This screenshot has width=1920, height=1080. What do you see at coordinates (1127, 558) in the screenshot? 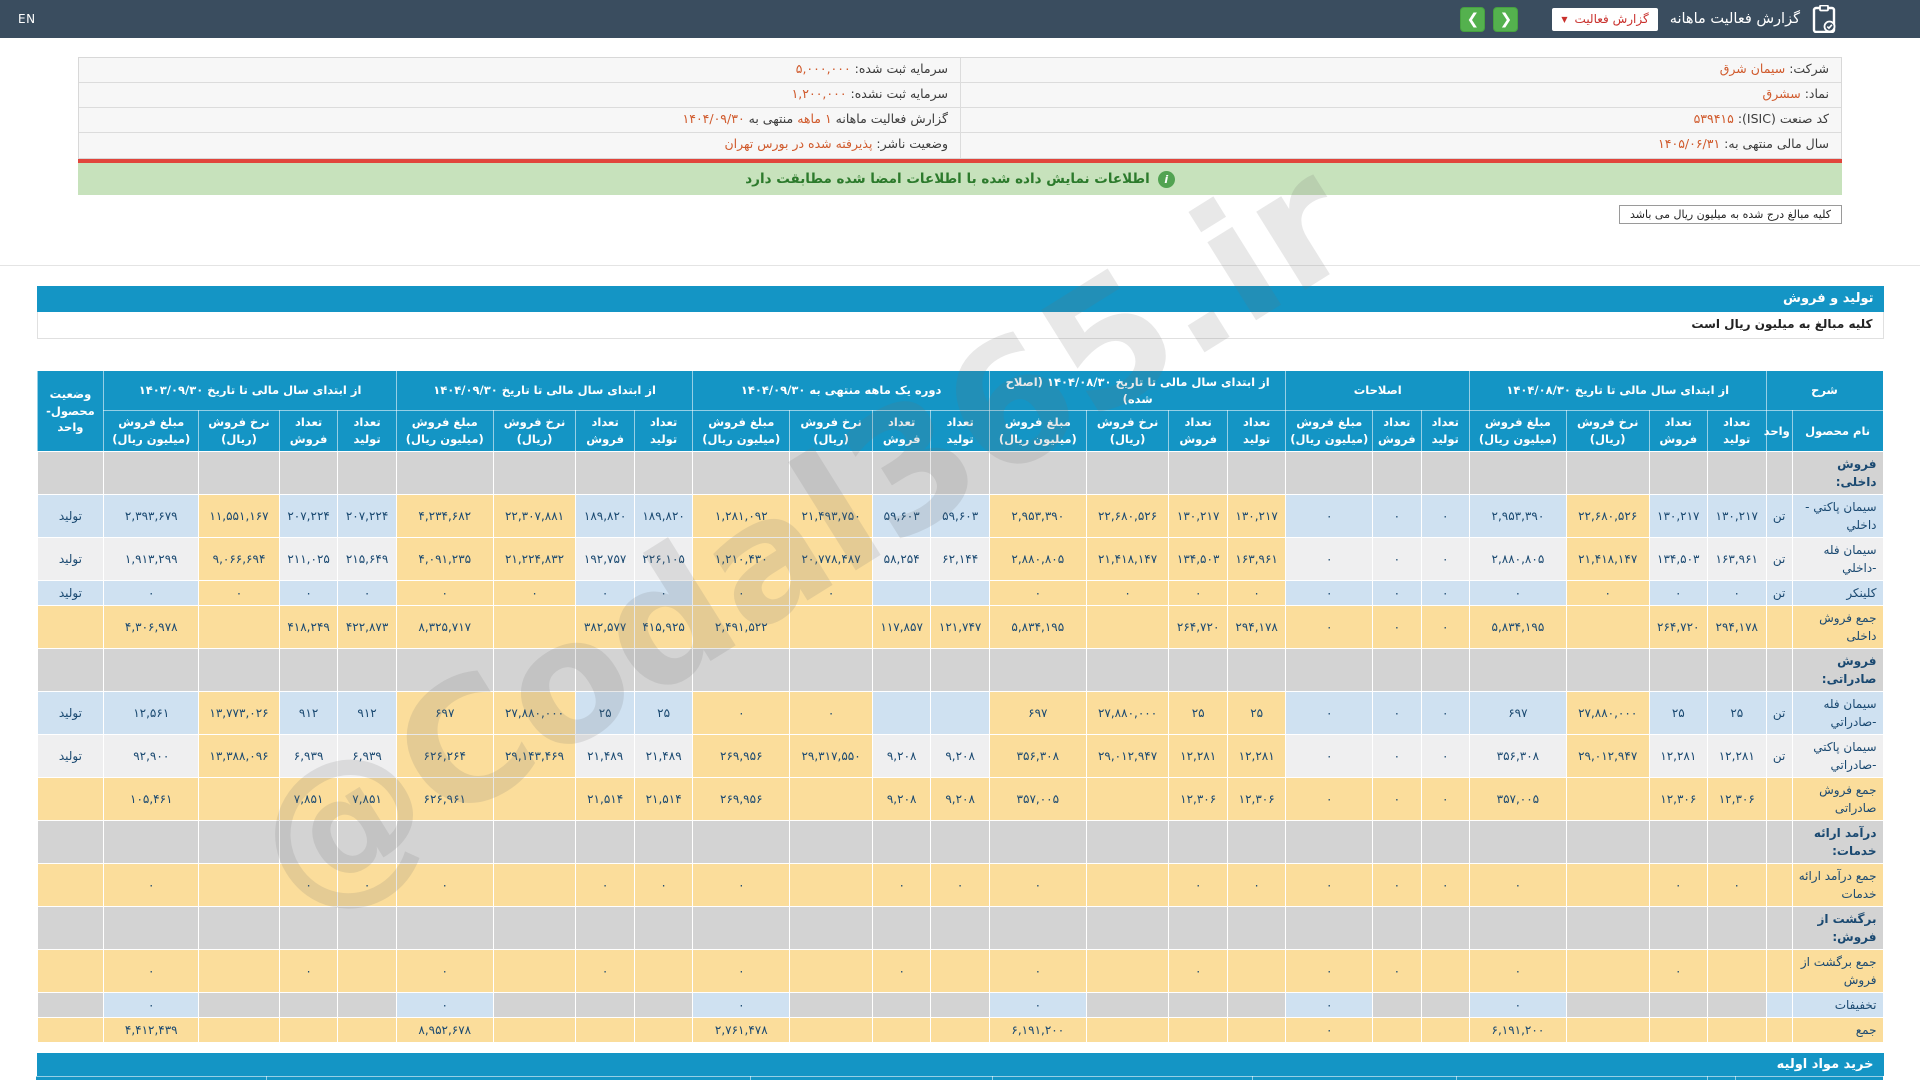
I see `value-cell: ۲۱,۴۱۸,۱۴۷` at bounding box center [1127, 558].